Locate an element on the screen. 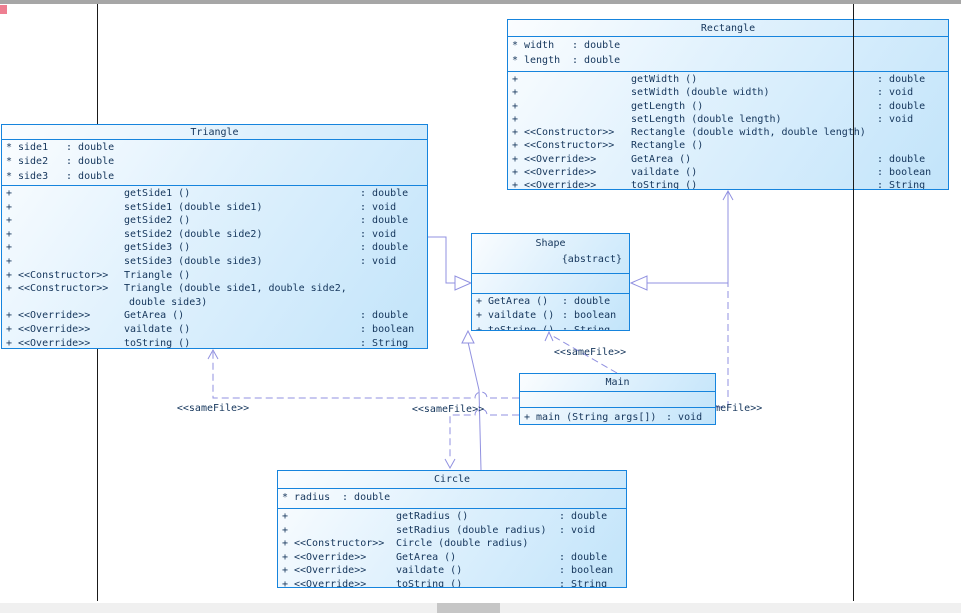  methods-compartment: +main (String args[])void is located at coordinates (617, 415).